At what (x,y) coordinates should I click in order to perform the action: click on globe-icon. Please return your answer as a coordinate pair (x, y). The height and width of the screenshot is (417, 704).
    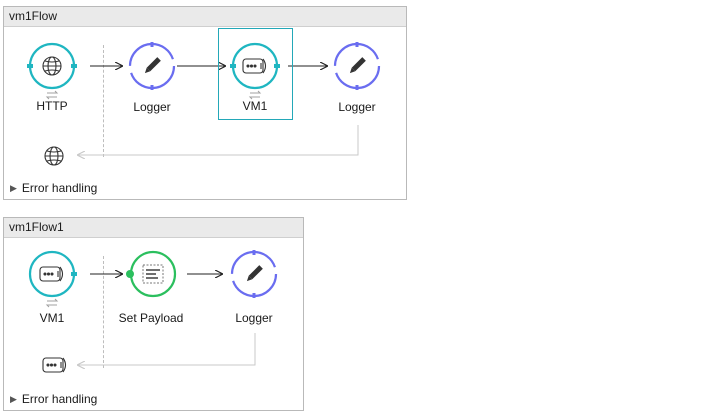
    Looking at the image, I should click on (54, 156).